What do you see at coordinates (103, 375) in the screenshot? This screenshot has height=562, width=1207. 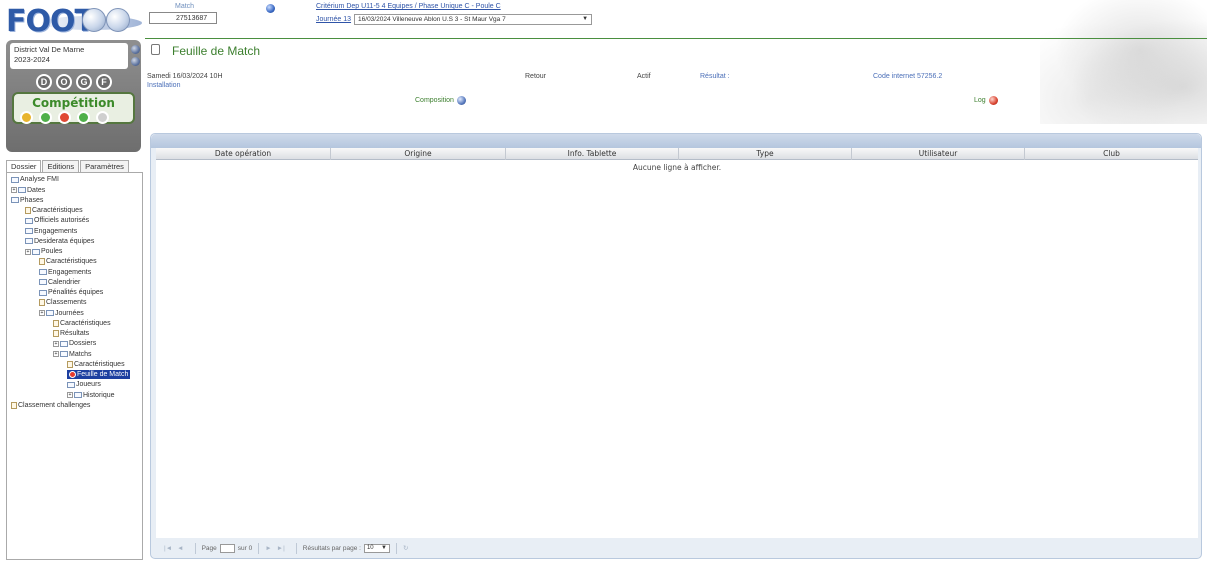 I see `tree-item-label: Feuille de Match` at bounding box center [103, 375].